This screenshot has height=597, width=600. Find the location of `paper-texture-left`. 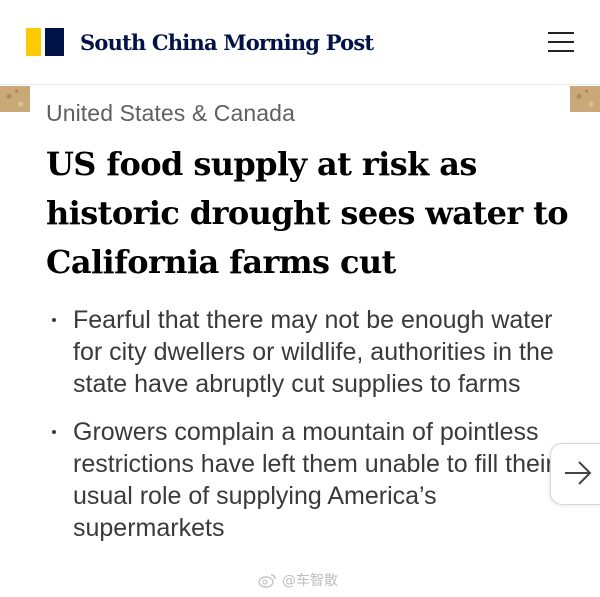

paper-texture-left is located at coordinates (15, 99).